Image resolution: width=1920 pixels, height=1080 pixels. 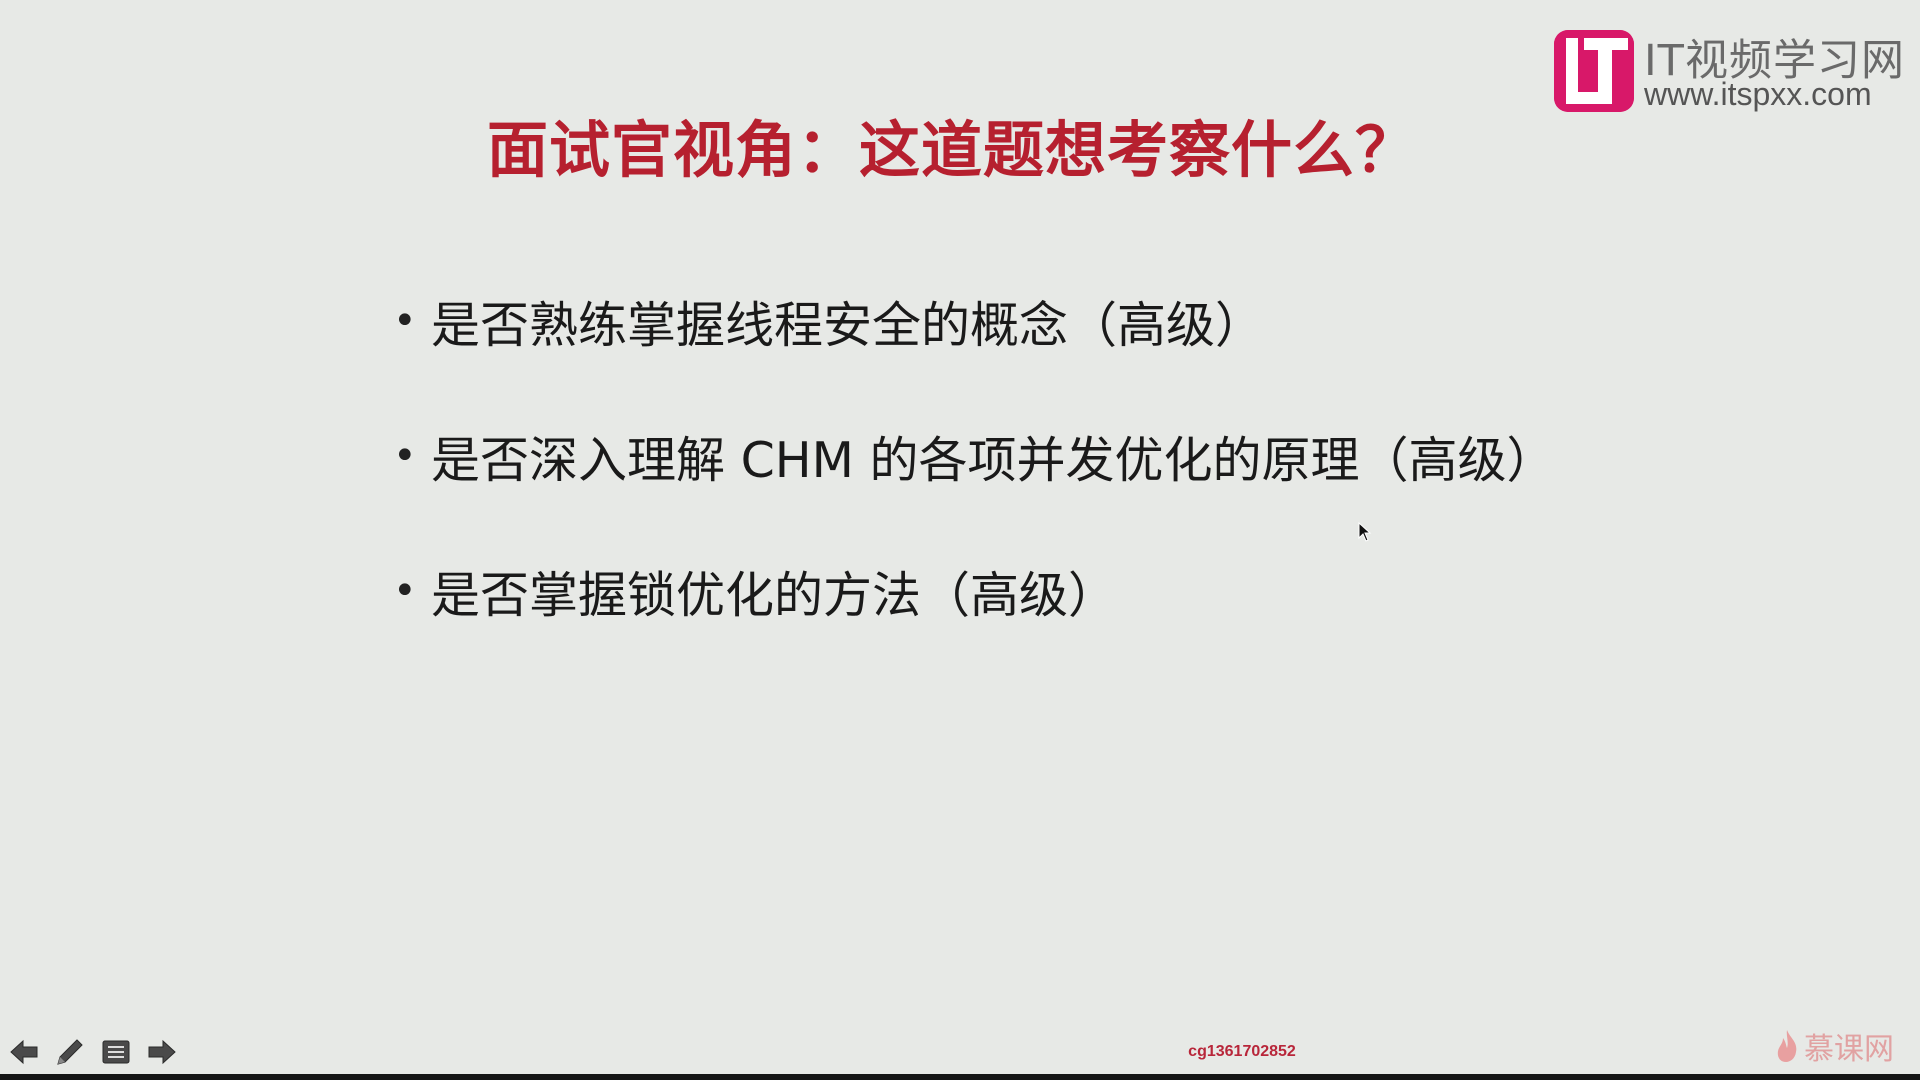 I want to click on prev-slide-button, so click(x=24, y=1052).